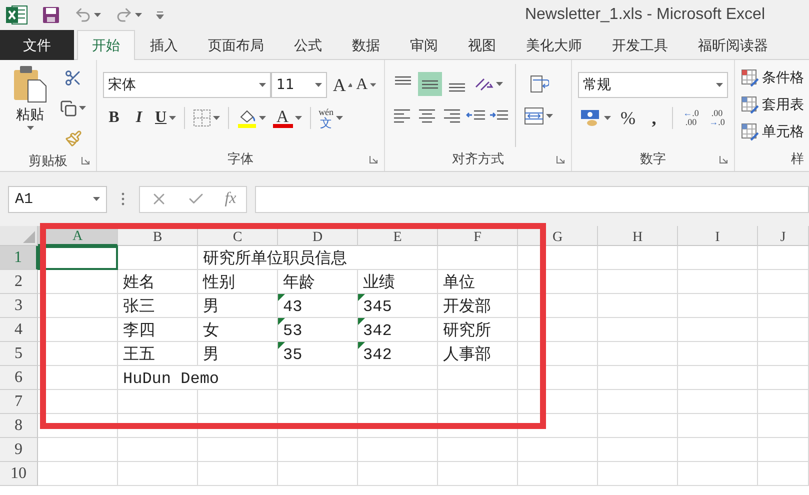 The image size is (809, 495). I want to click on ribbon-tab: 审阅, so click(424, 45).